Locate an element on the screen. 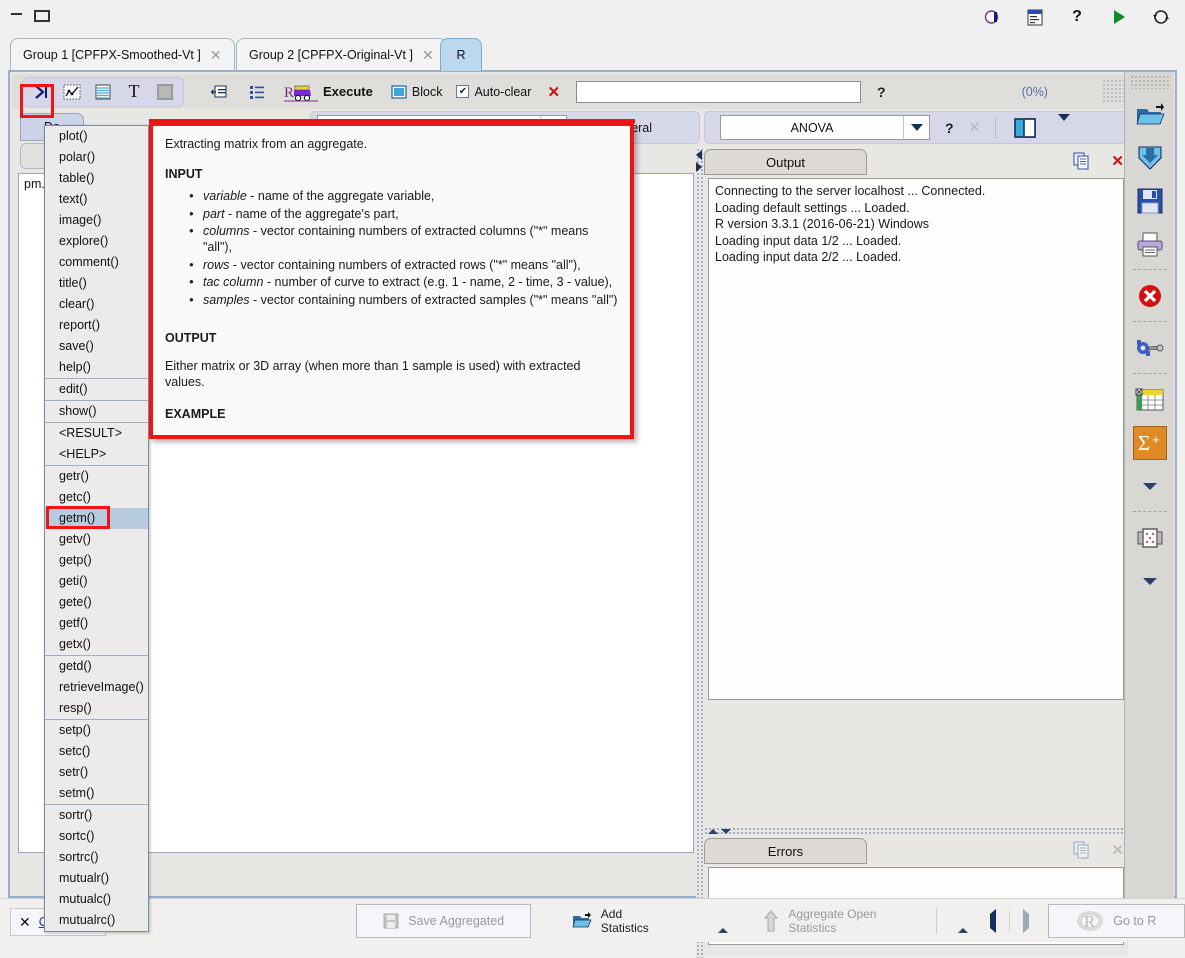 This screenshot has width=1185, height=958. splitter-down-icon is located at coordinates (726, 831).